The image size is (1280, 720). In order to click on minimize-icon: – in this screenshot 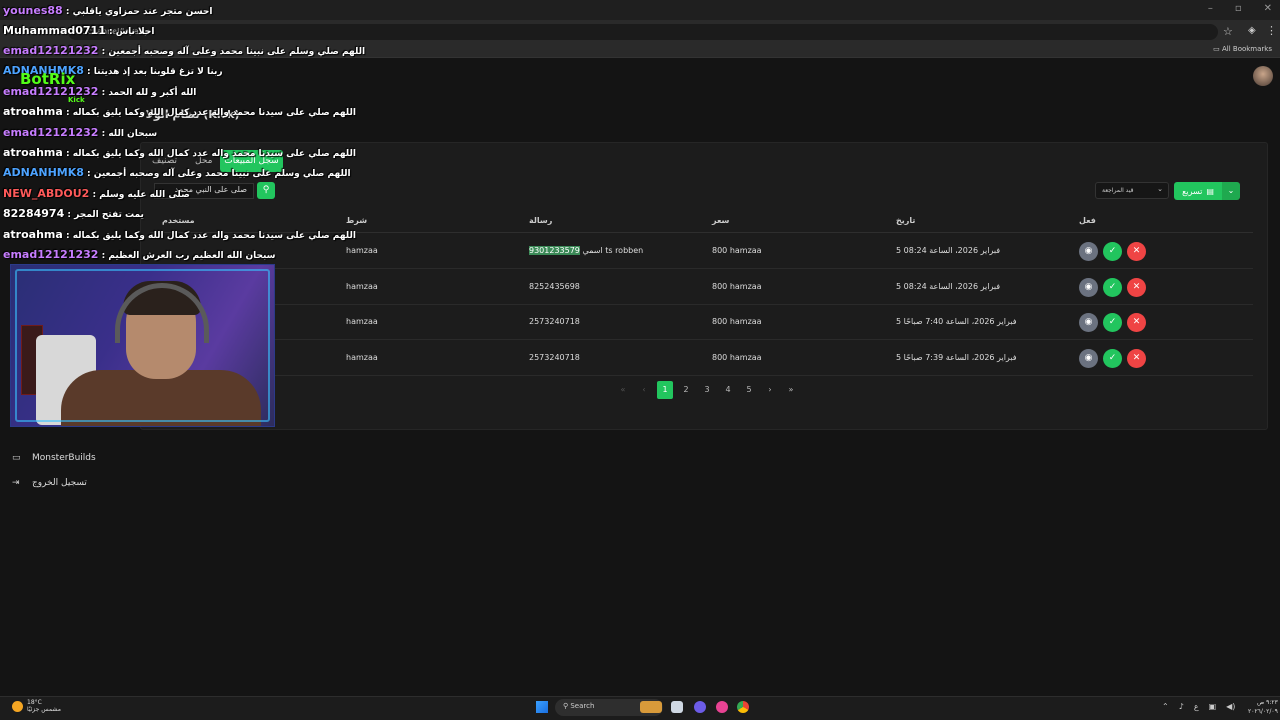, I will do `click(1210, 8)`.